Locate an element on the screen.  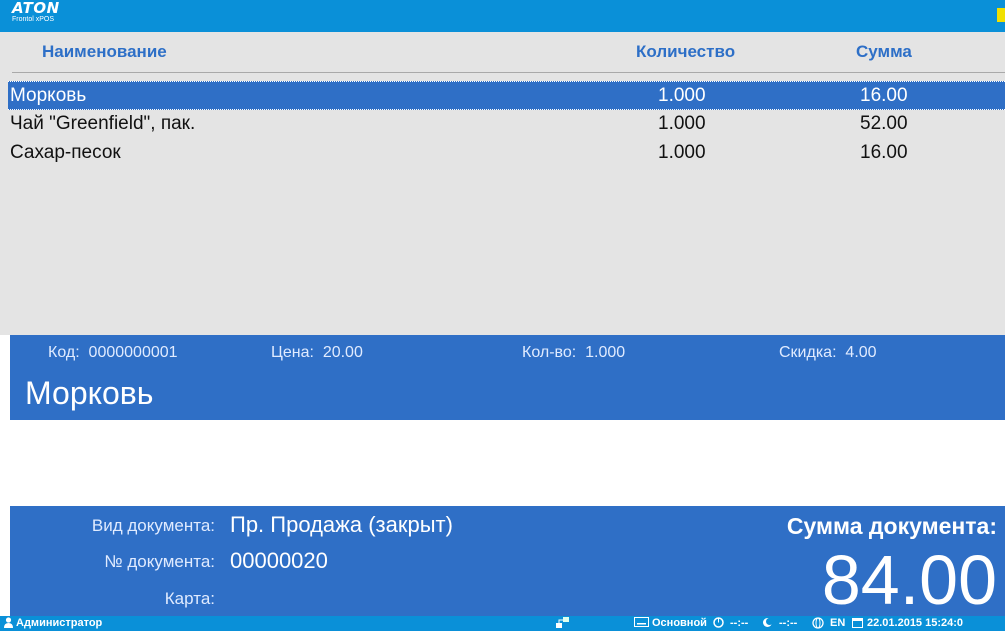
network-icon is located at coordinates (563, 624).